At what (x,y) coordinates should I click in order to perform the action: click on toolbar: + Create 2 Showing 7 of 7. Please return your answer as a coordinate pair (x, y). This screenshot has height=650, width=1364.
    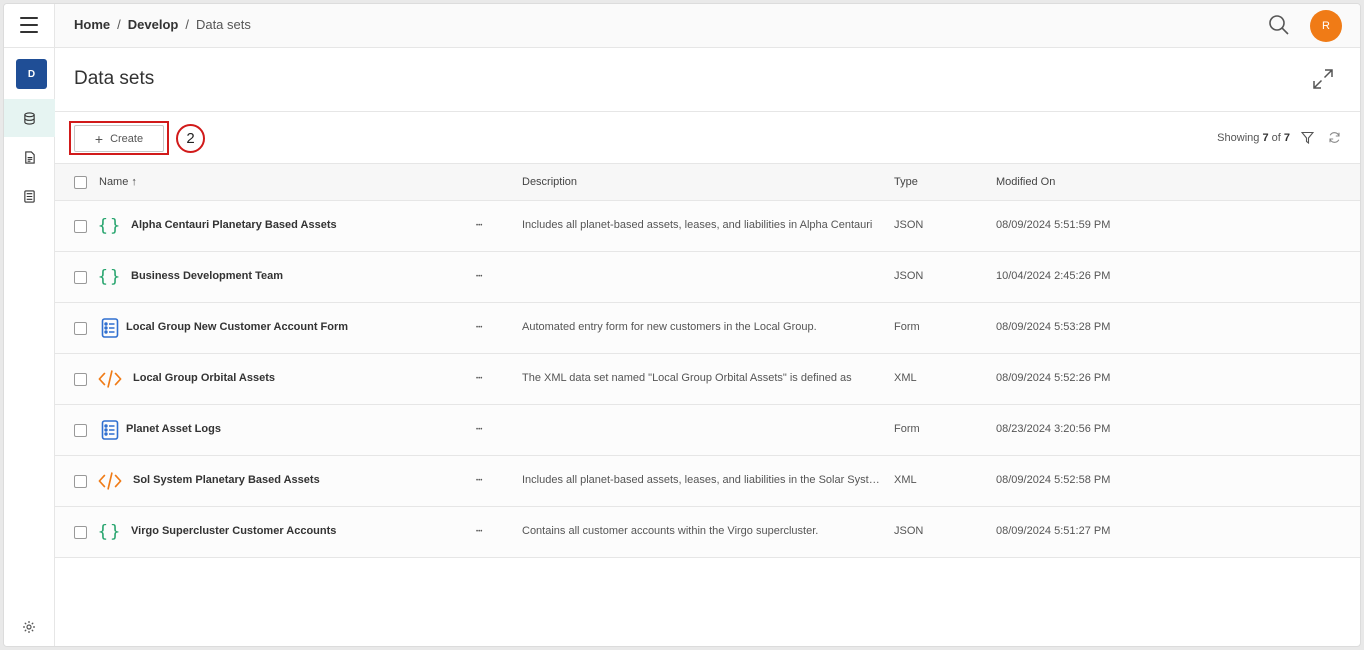
    Looking at the image, I should click on (707, 138).